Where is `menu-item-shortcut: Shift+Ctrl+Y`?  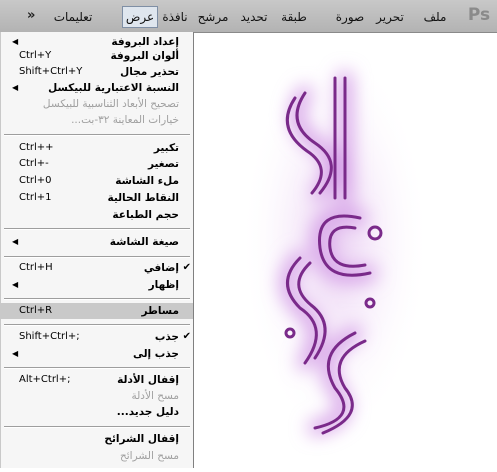
menu-item-shortcut: Shift+Ctrl+Y is located at coordinates (51, 71).